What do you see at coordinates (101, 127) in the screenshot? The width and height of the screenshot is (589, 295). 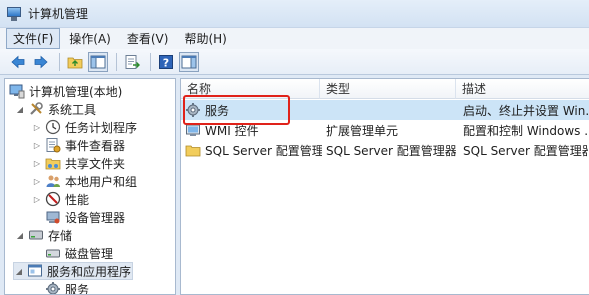 I see `tree-label: 任务计划程序` at bounding box center [101, 127].